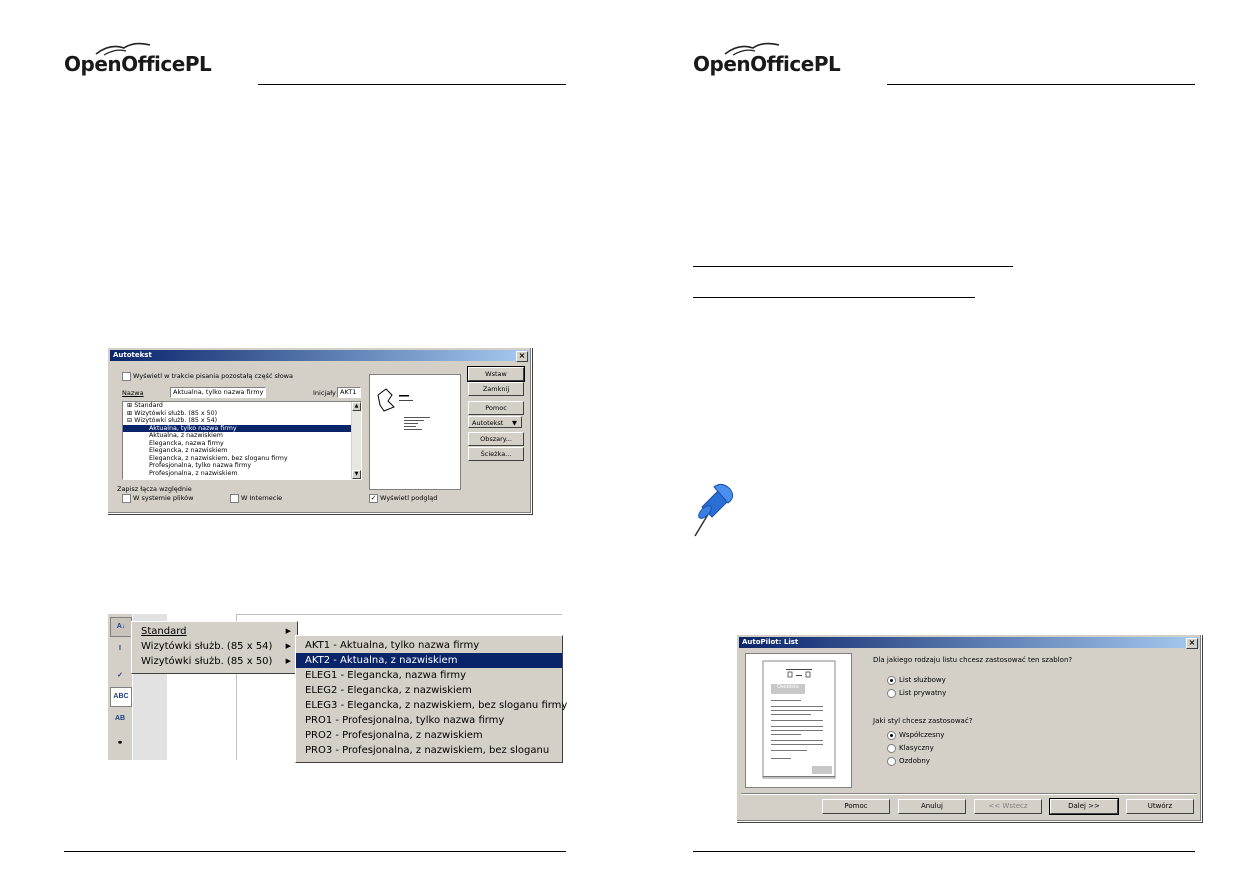 This screenshot has height=893, width=1259. Describe the element at coordinates (891, 735) in the screenshot. I see `radio-modern` at that location.